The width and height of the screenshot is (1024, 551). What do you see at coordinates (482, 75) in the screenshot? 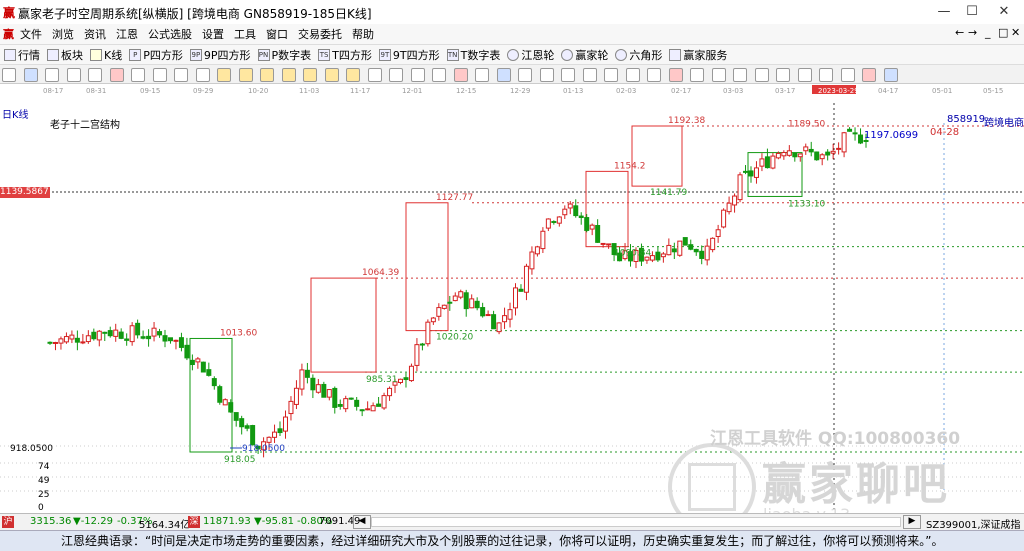
I see `text-tool-icon` at bounding box center [482, 75].